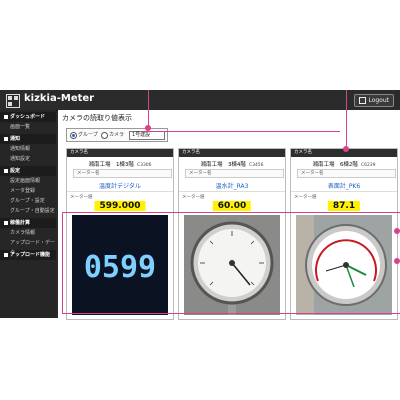 The width and height of the screenshot is (400, 400). Describe the element at coordinates (28, 181) in the screenshot. I see `sidebar-item-screen-settings: 設定画面情報` at that location.